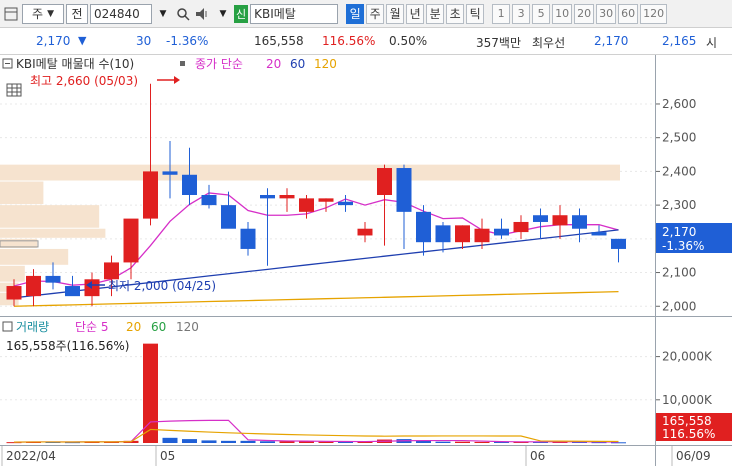 The width and height of the screenshot is (732, 466). I want to click on interval-button-10: 10, so click(562, 13).